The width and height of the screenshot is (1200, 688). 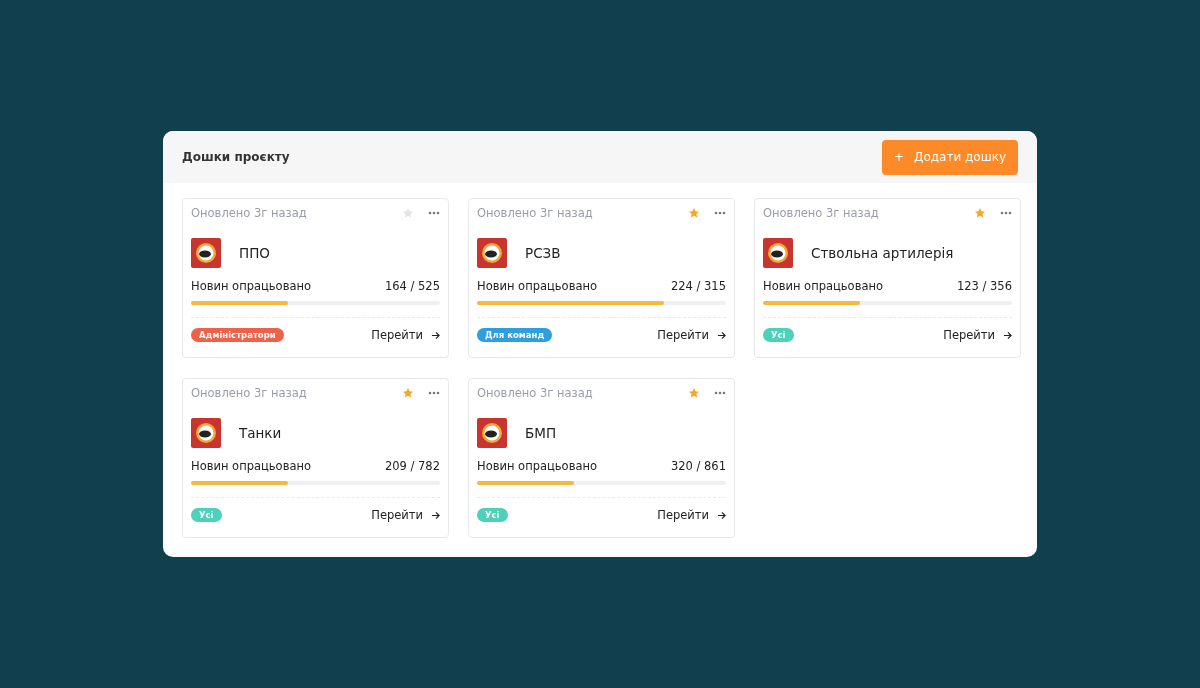 I want to click on progress-count: 224 / 315, so click(x=698, y=286).